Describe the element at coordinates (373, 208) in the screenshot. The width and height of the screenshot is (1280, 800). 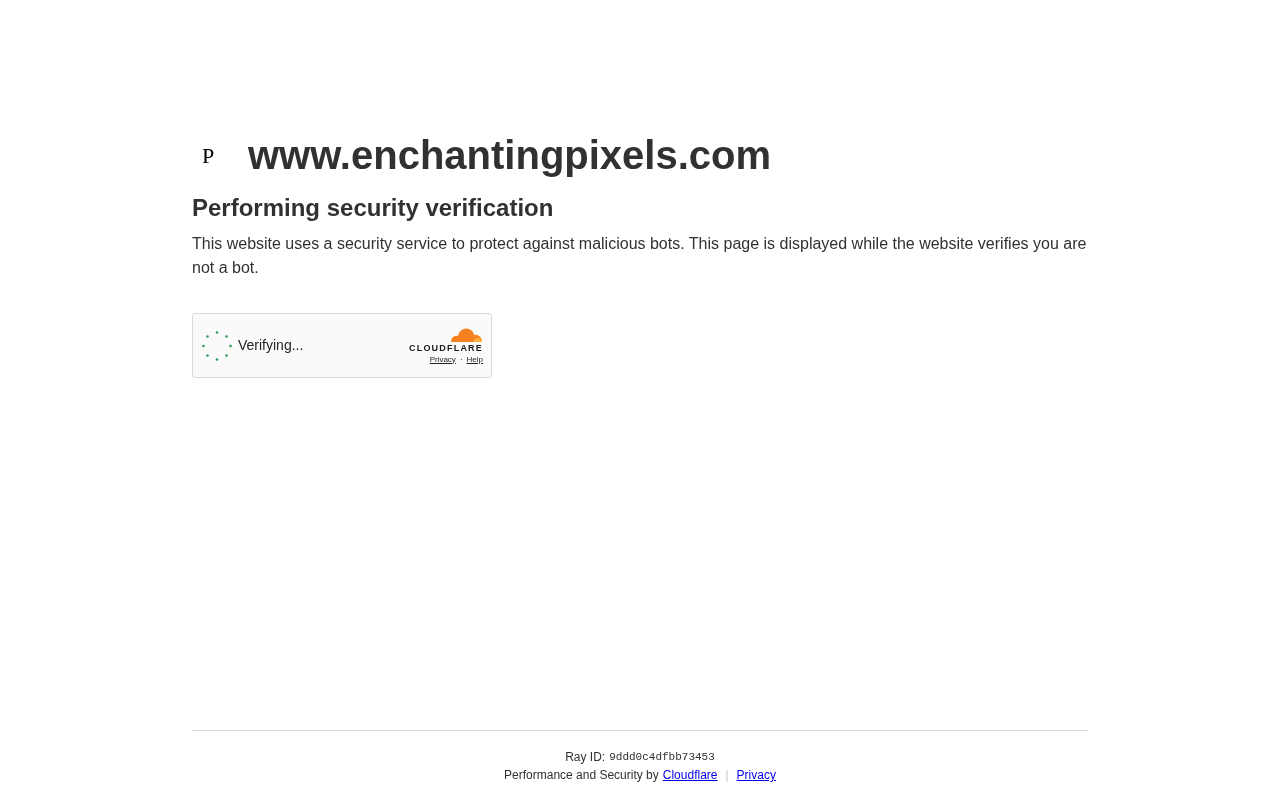
I see `page-heading: Performing security verification` at that location.